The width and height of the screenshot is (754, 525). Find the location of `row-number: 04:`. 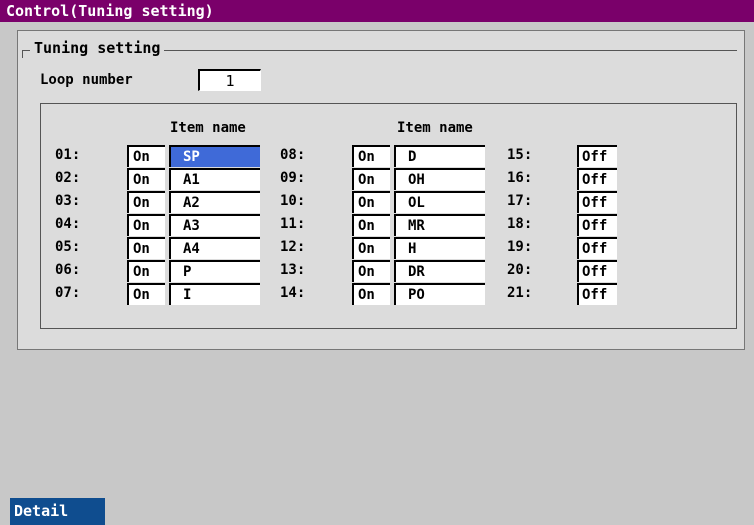

row-number: 04: is located at coordinates (68, 224).